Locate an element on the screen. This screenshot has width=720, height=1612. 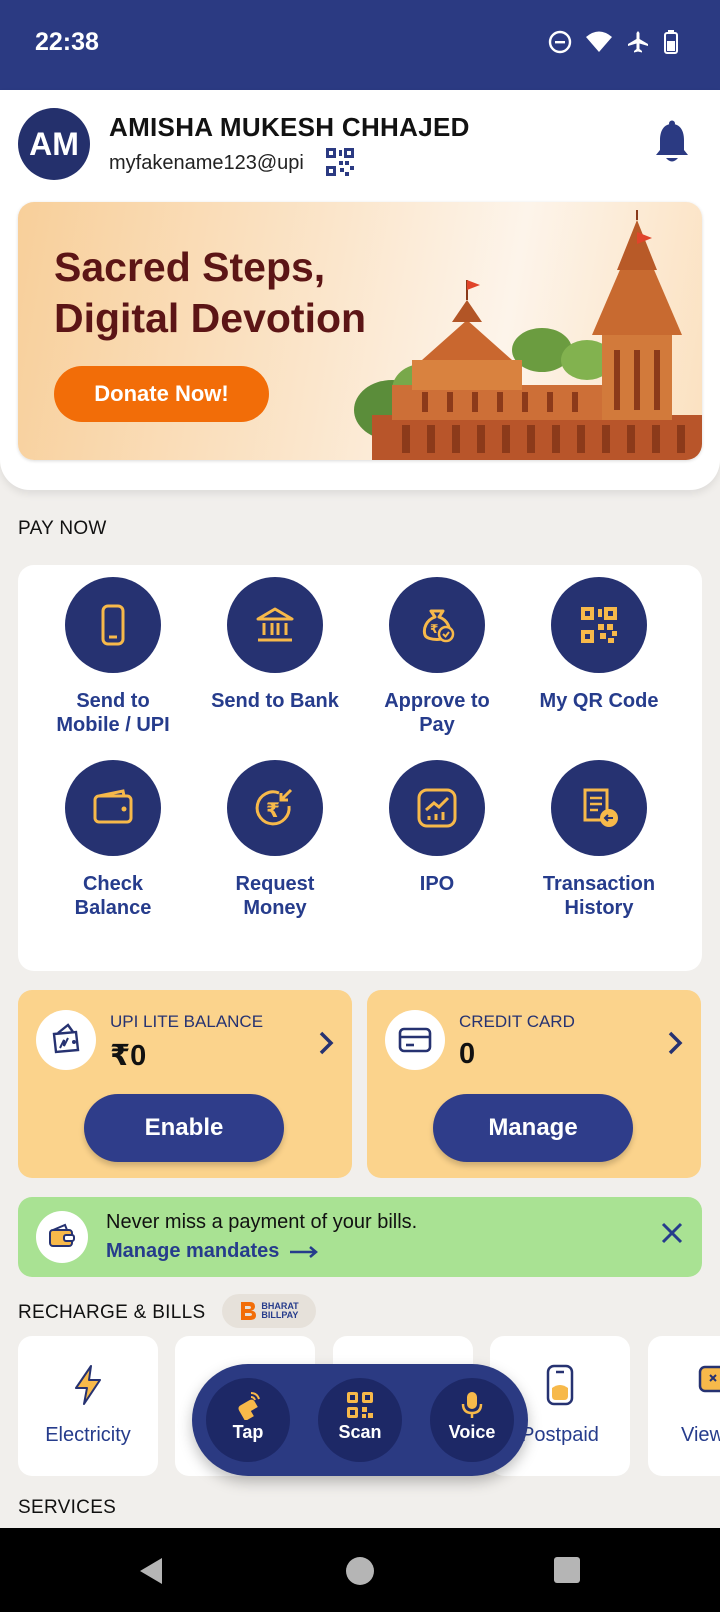
enable-button: Enable is located at coordinates (184, 1128).